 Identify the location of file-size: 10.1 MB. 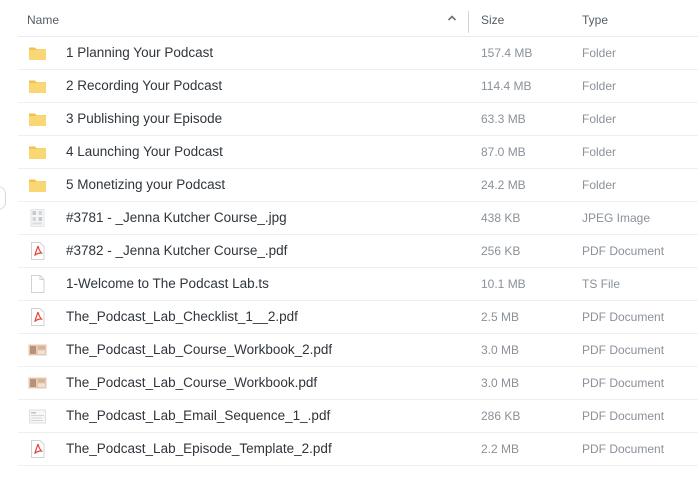
(503, 284).